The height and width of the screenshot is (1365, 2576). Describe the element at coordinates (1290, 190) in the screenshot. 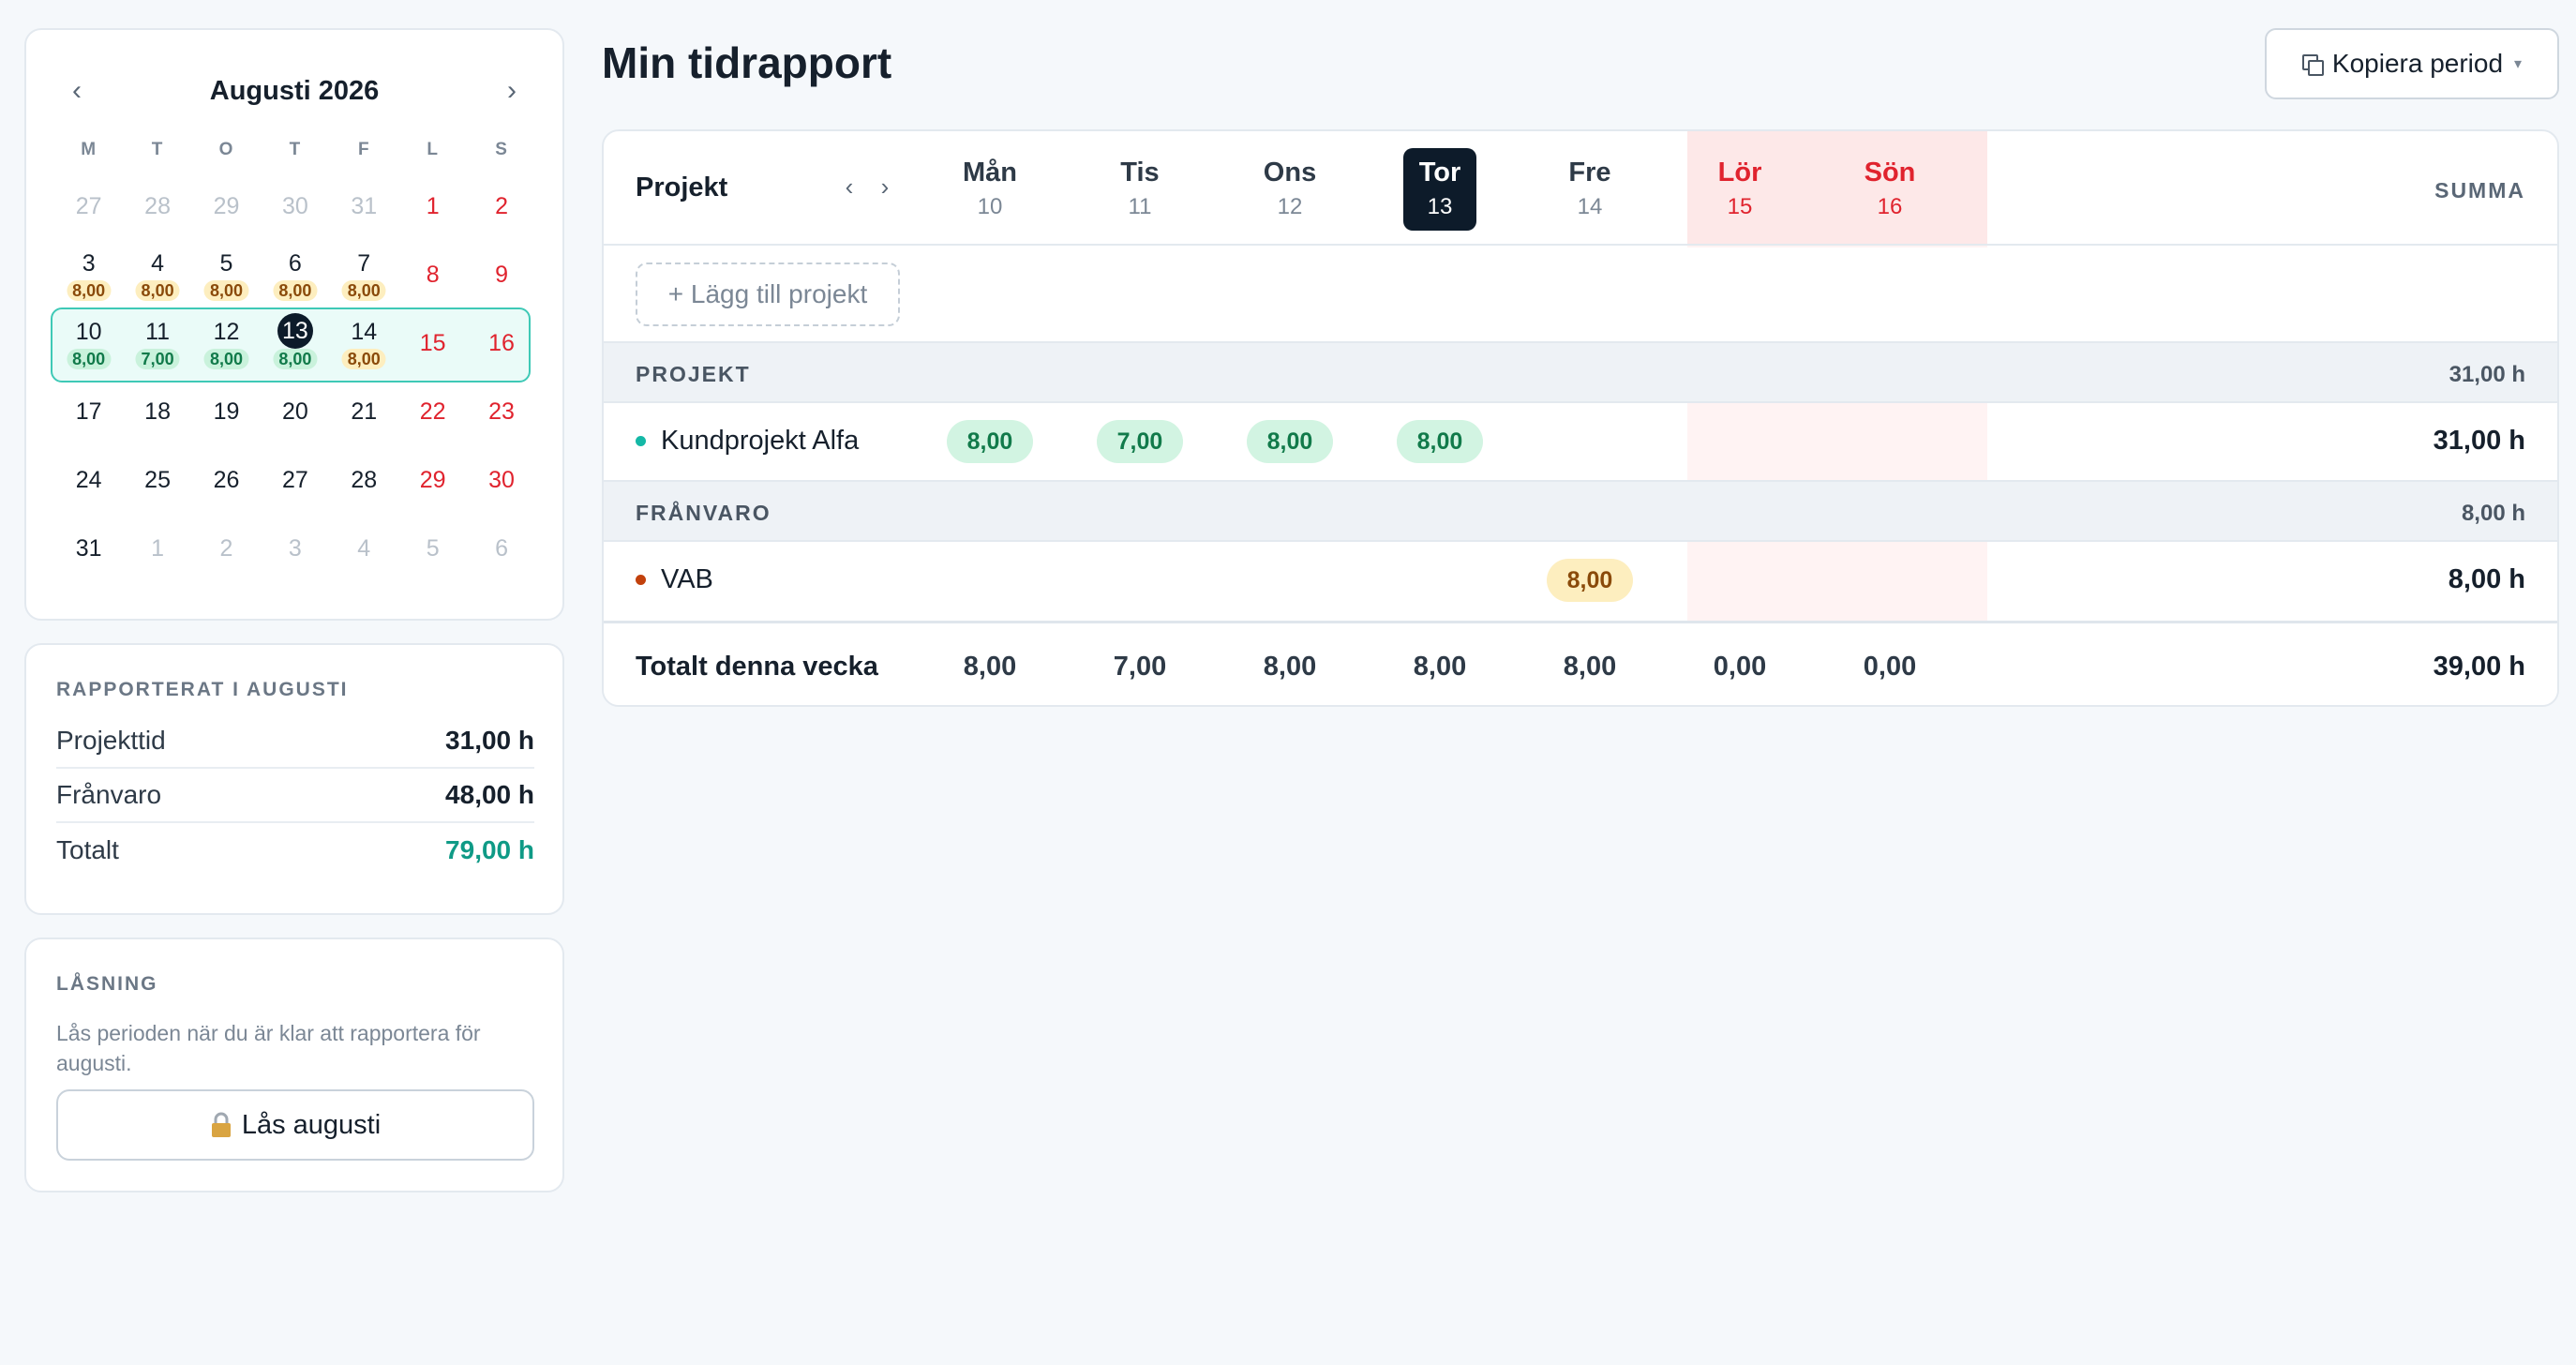

I see `day-column-header: Ons 12` at that location.